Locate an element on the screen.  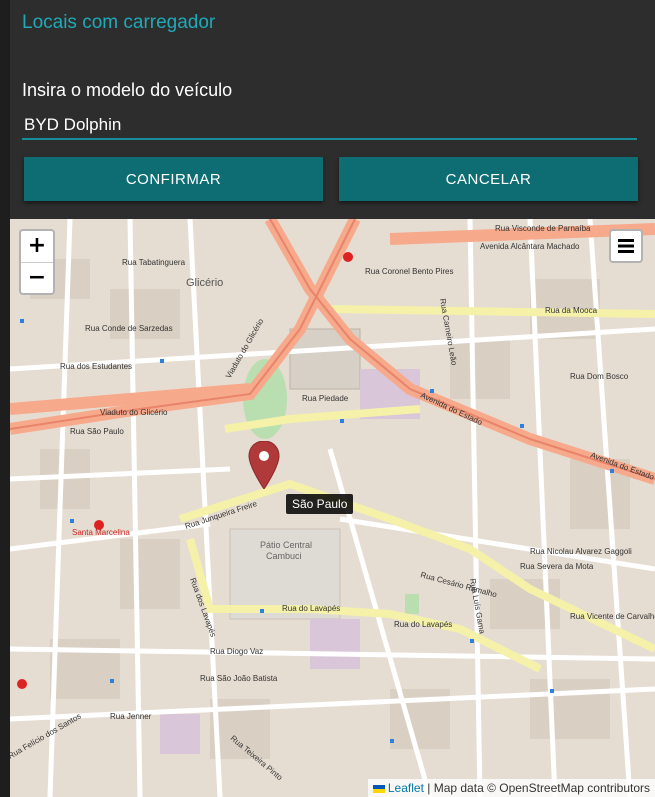
label-rua-felicio: Rua Felício dos Santos is located at coordinates (46, 736).